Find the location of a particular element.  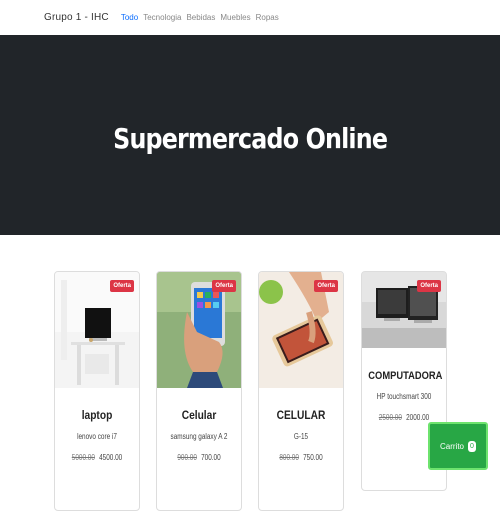

new-price: 2000.00 is located at coordinates (418, 417).